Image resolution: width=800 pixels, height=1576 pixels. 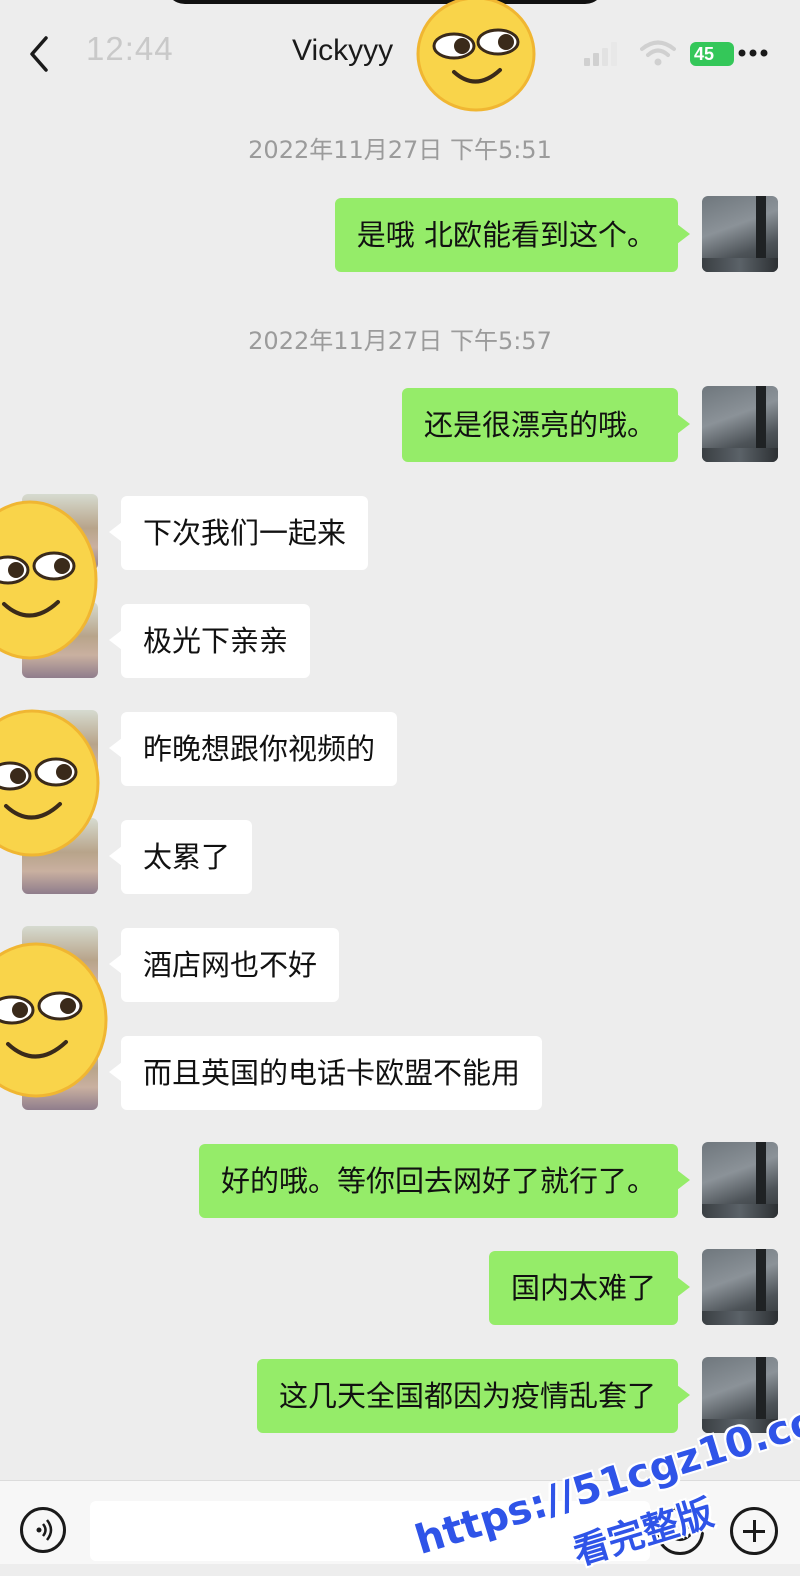 What do you see at coordinates (224, 965) in the screenshot?
I see `incoming-message: 酒店网也不好` at bounding box center [224, 965].